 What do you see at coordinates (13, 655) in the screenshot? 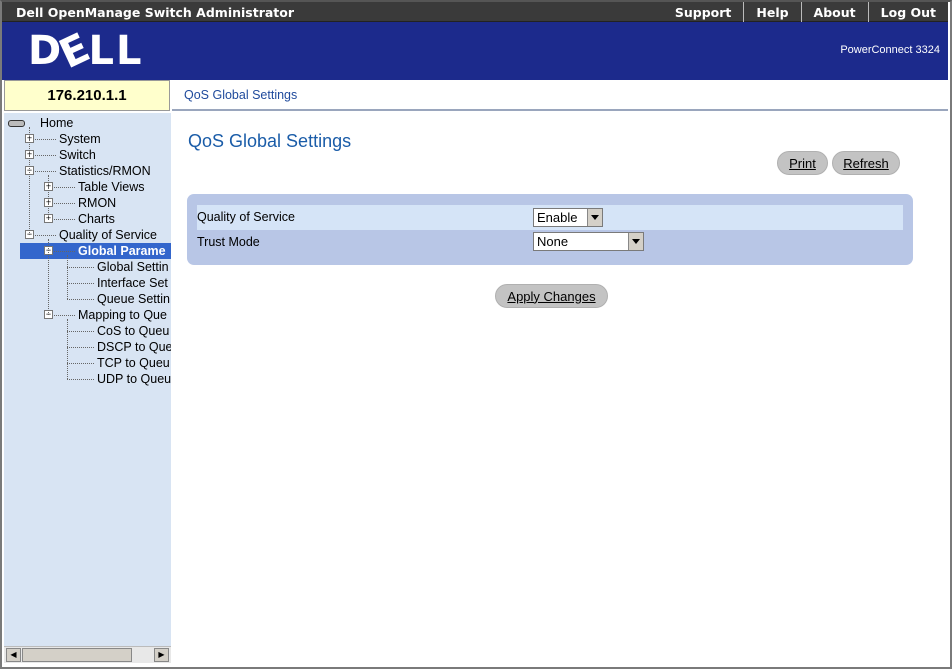
I see `scroll-left-icon: ◀` at bounding box center [13, 655].